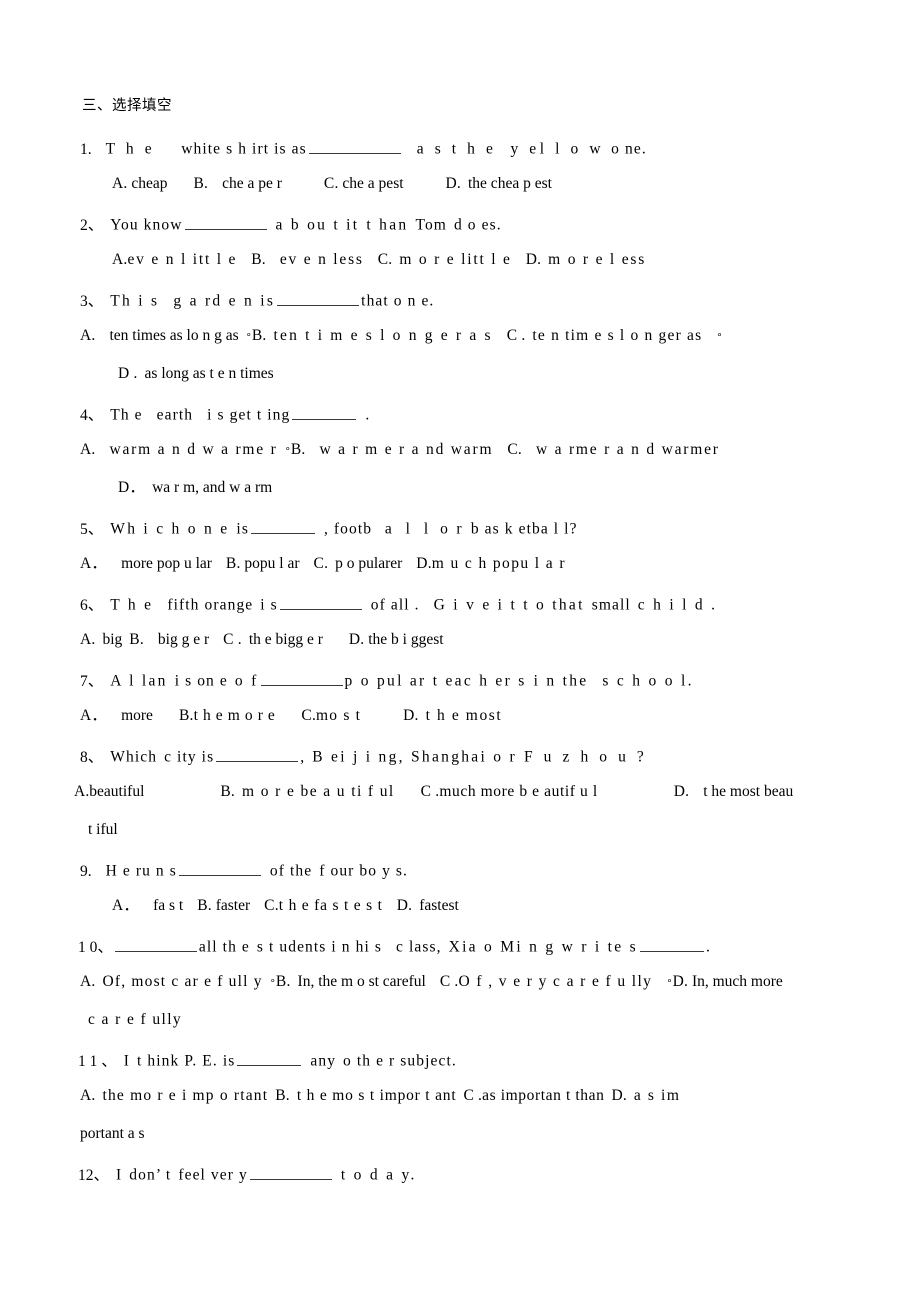 The width and height of the screenshot is (920, 1302). I want to click on option-d-continuation: c a r e f ully, so click(135, 1019).